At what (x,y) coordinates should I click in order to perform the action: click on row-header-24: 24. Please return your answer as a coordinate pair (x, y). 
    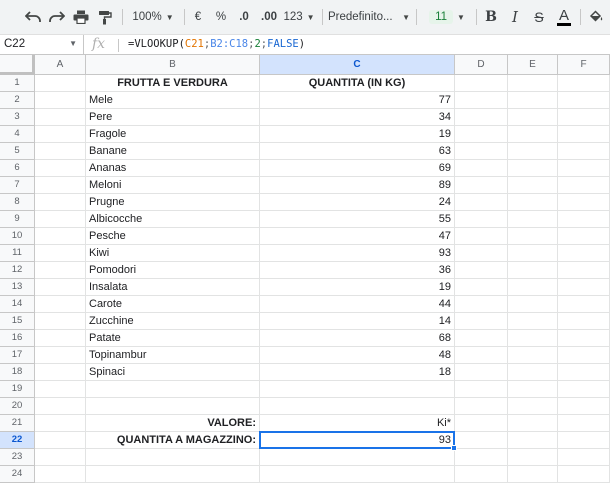
    Looking at the image, I should click on (17, 474).